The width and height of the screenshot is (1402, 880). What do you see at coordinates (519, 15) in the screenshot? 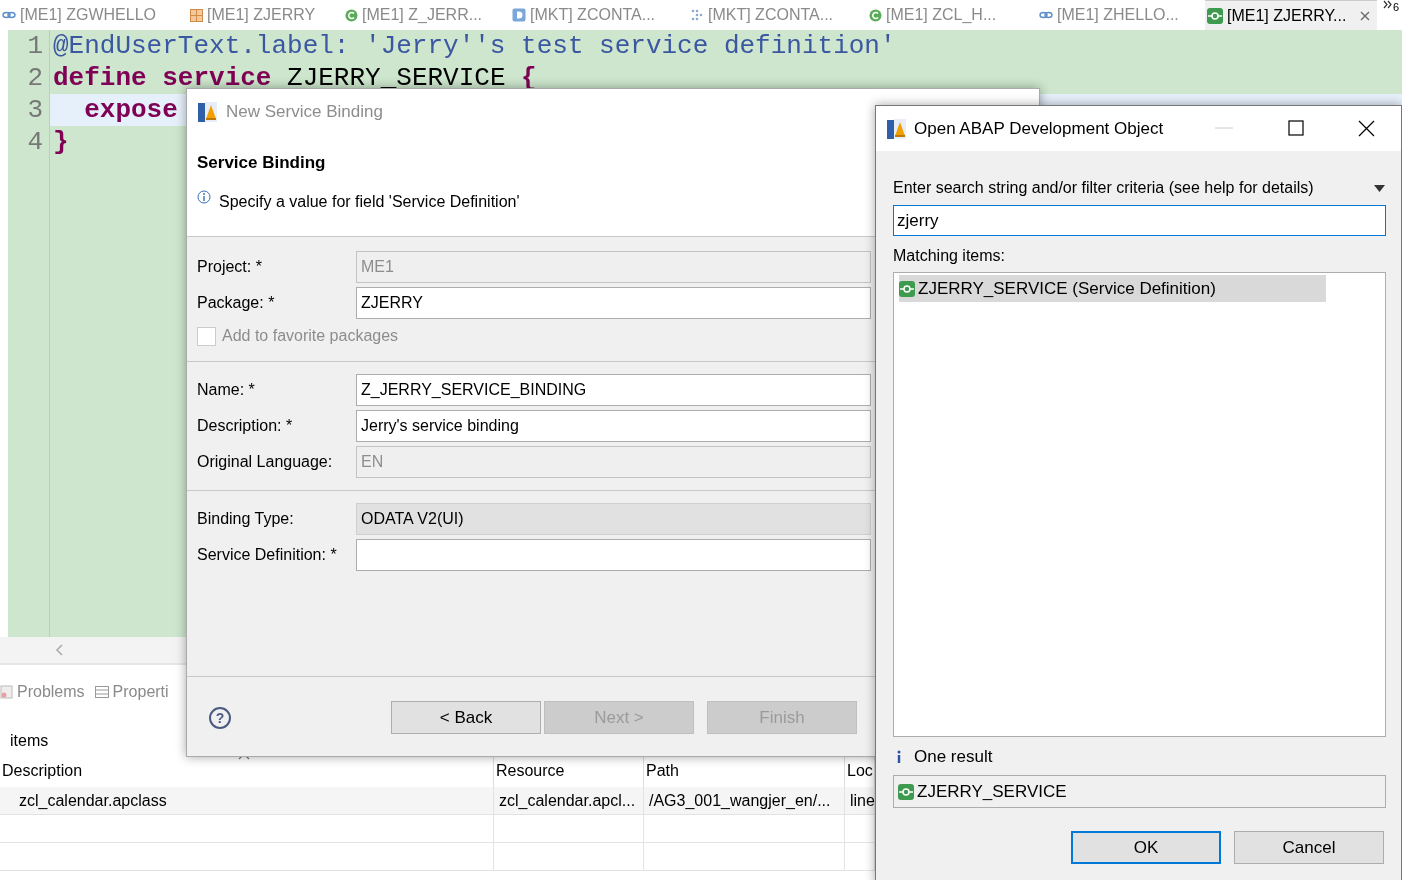
I see `document-icon` at bounding box center [519, 15].